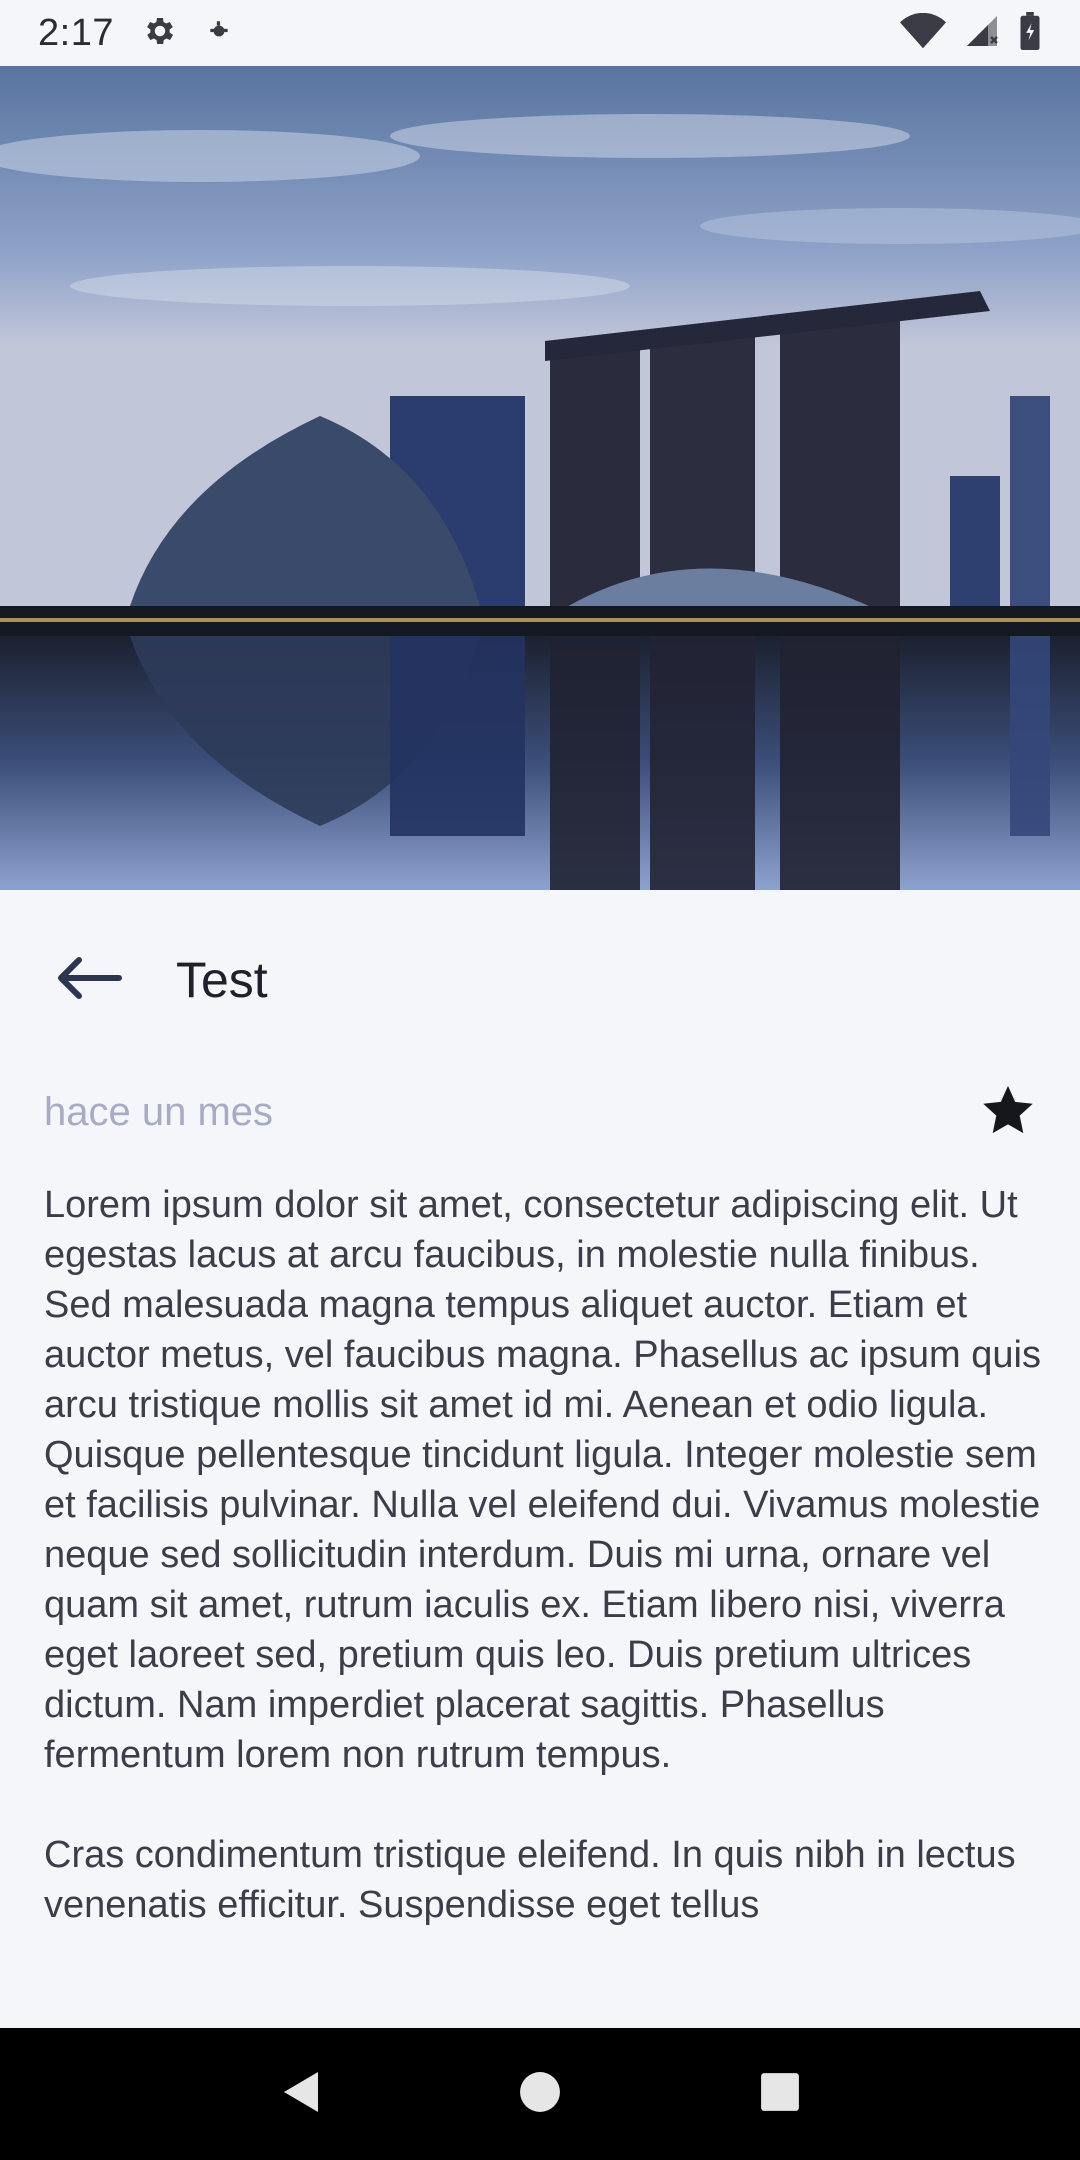 This screenshot has height=2160, width=1080. Describe the element at coordinates (923, 33) in the screenshot. I see `wifi-icon` at that location.